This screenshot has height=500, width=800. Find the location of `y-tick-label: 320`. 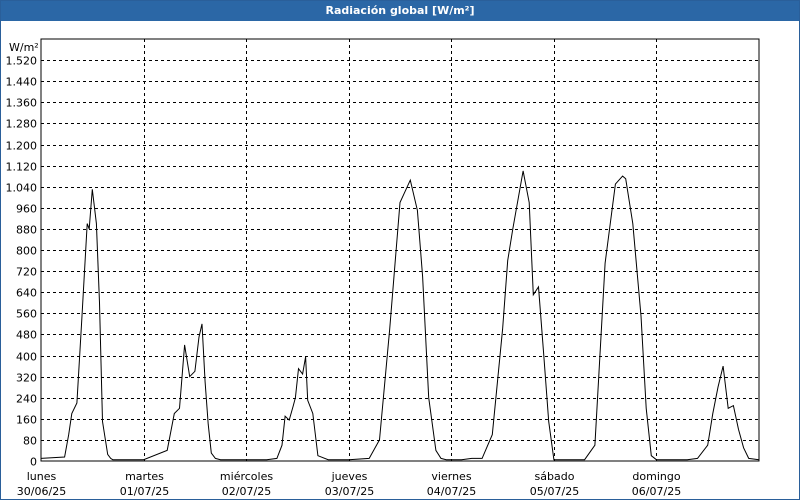

y-tick-label: 320 is located at coordinates (26, 378).